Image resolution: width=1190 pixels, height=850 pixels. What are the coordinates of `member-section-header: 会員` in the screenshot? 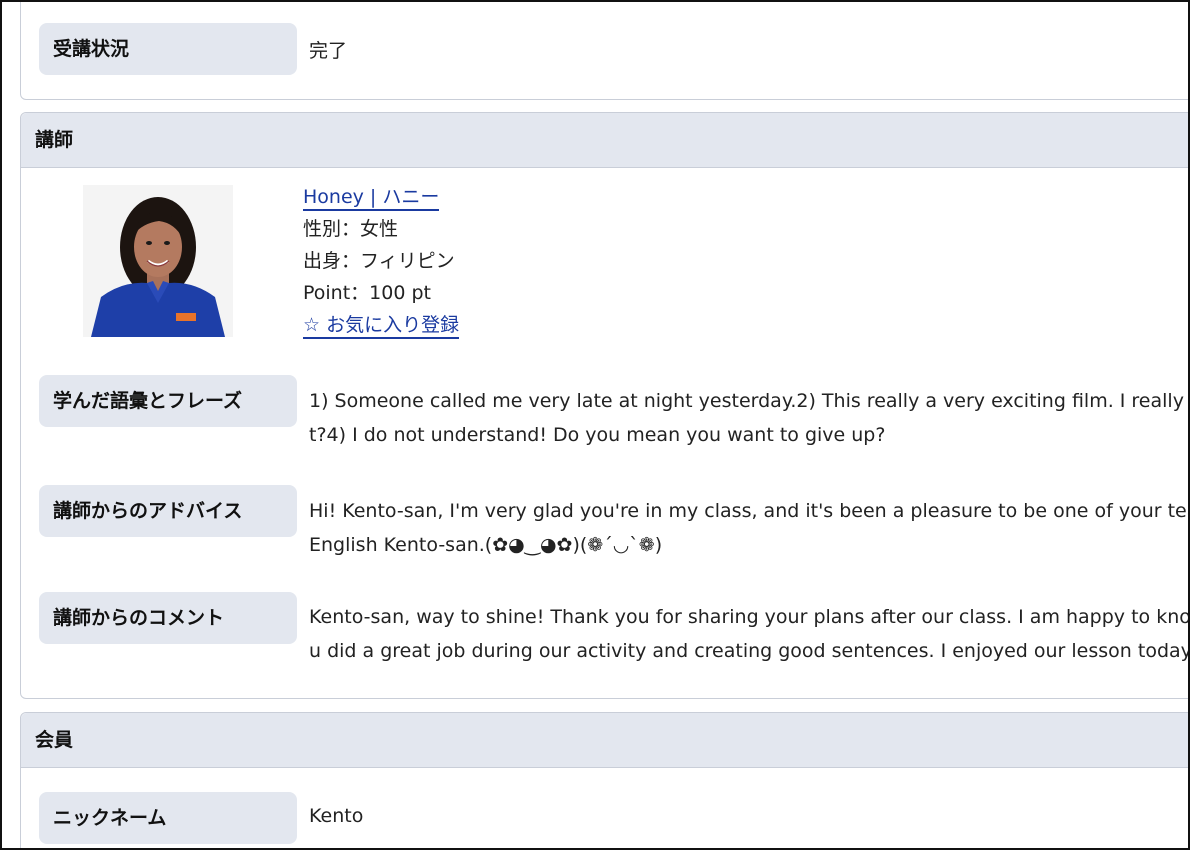 It's located at (604, 740).